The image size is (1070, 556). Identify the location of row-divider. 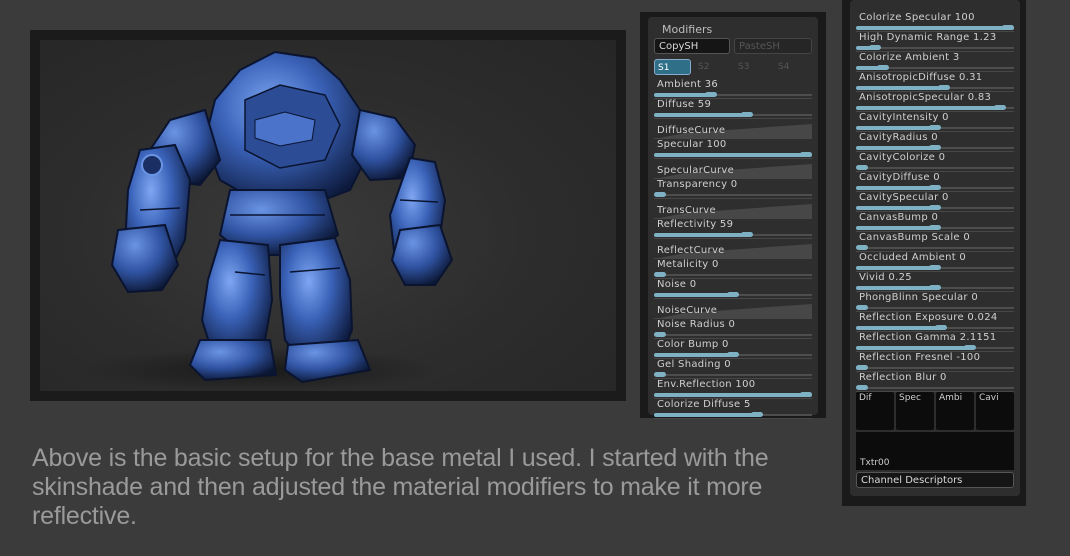
(733, 418).